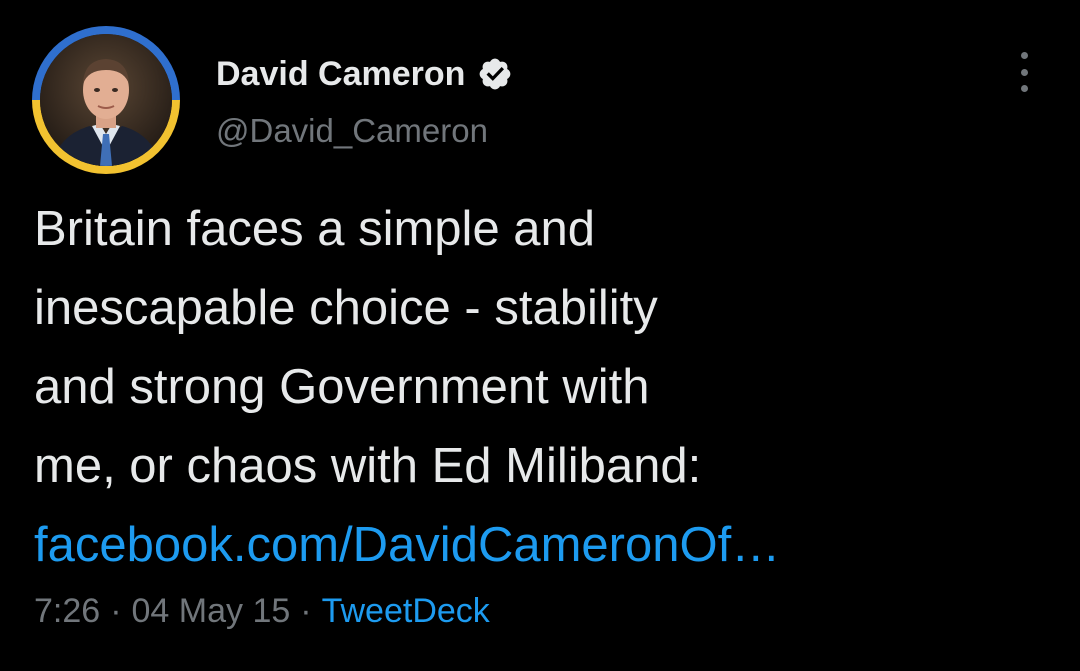 Image resolution: width=1080 pixels, height=671 pixels. I want to click on avatar, so click(106, 100).